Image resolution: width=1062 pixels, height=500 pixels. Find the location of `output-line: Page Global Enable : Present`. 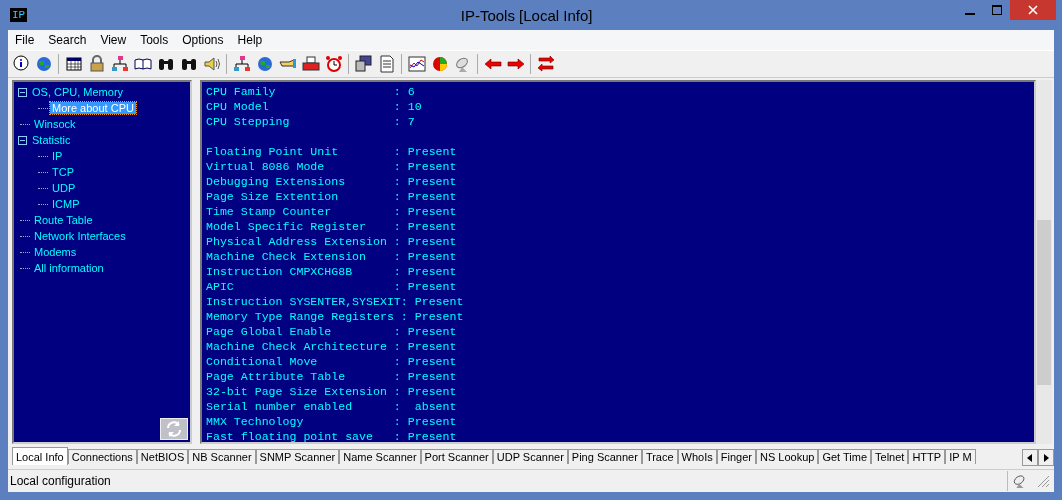

output-line: Page Global Enable : Present is located at coordinates (332, 331).